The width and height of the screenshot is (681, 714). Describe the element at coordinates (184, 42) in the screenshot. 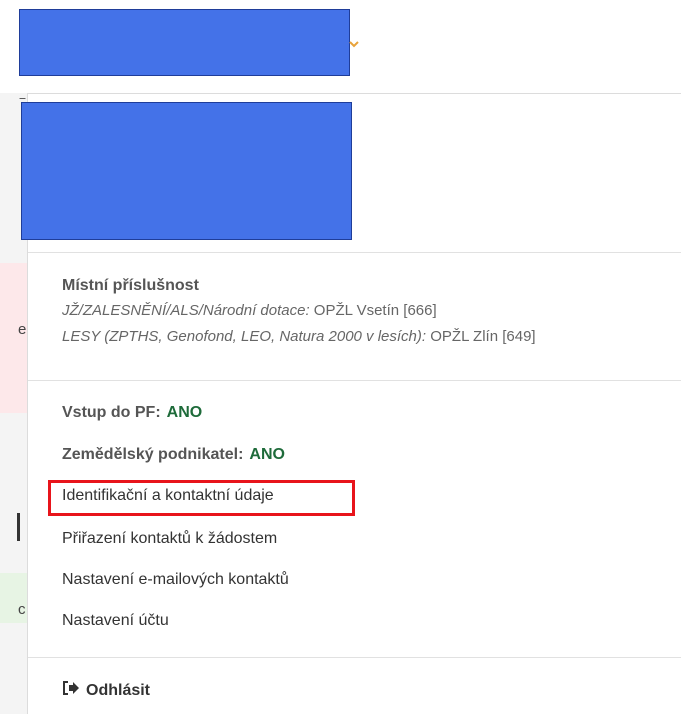

I see `redacted-user-name` at that location.